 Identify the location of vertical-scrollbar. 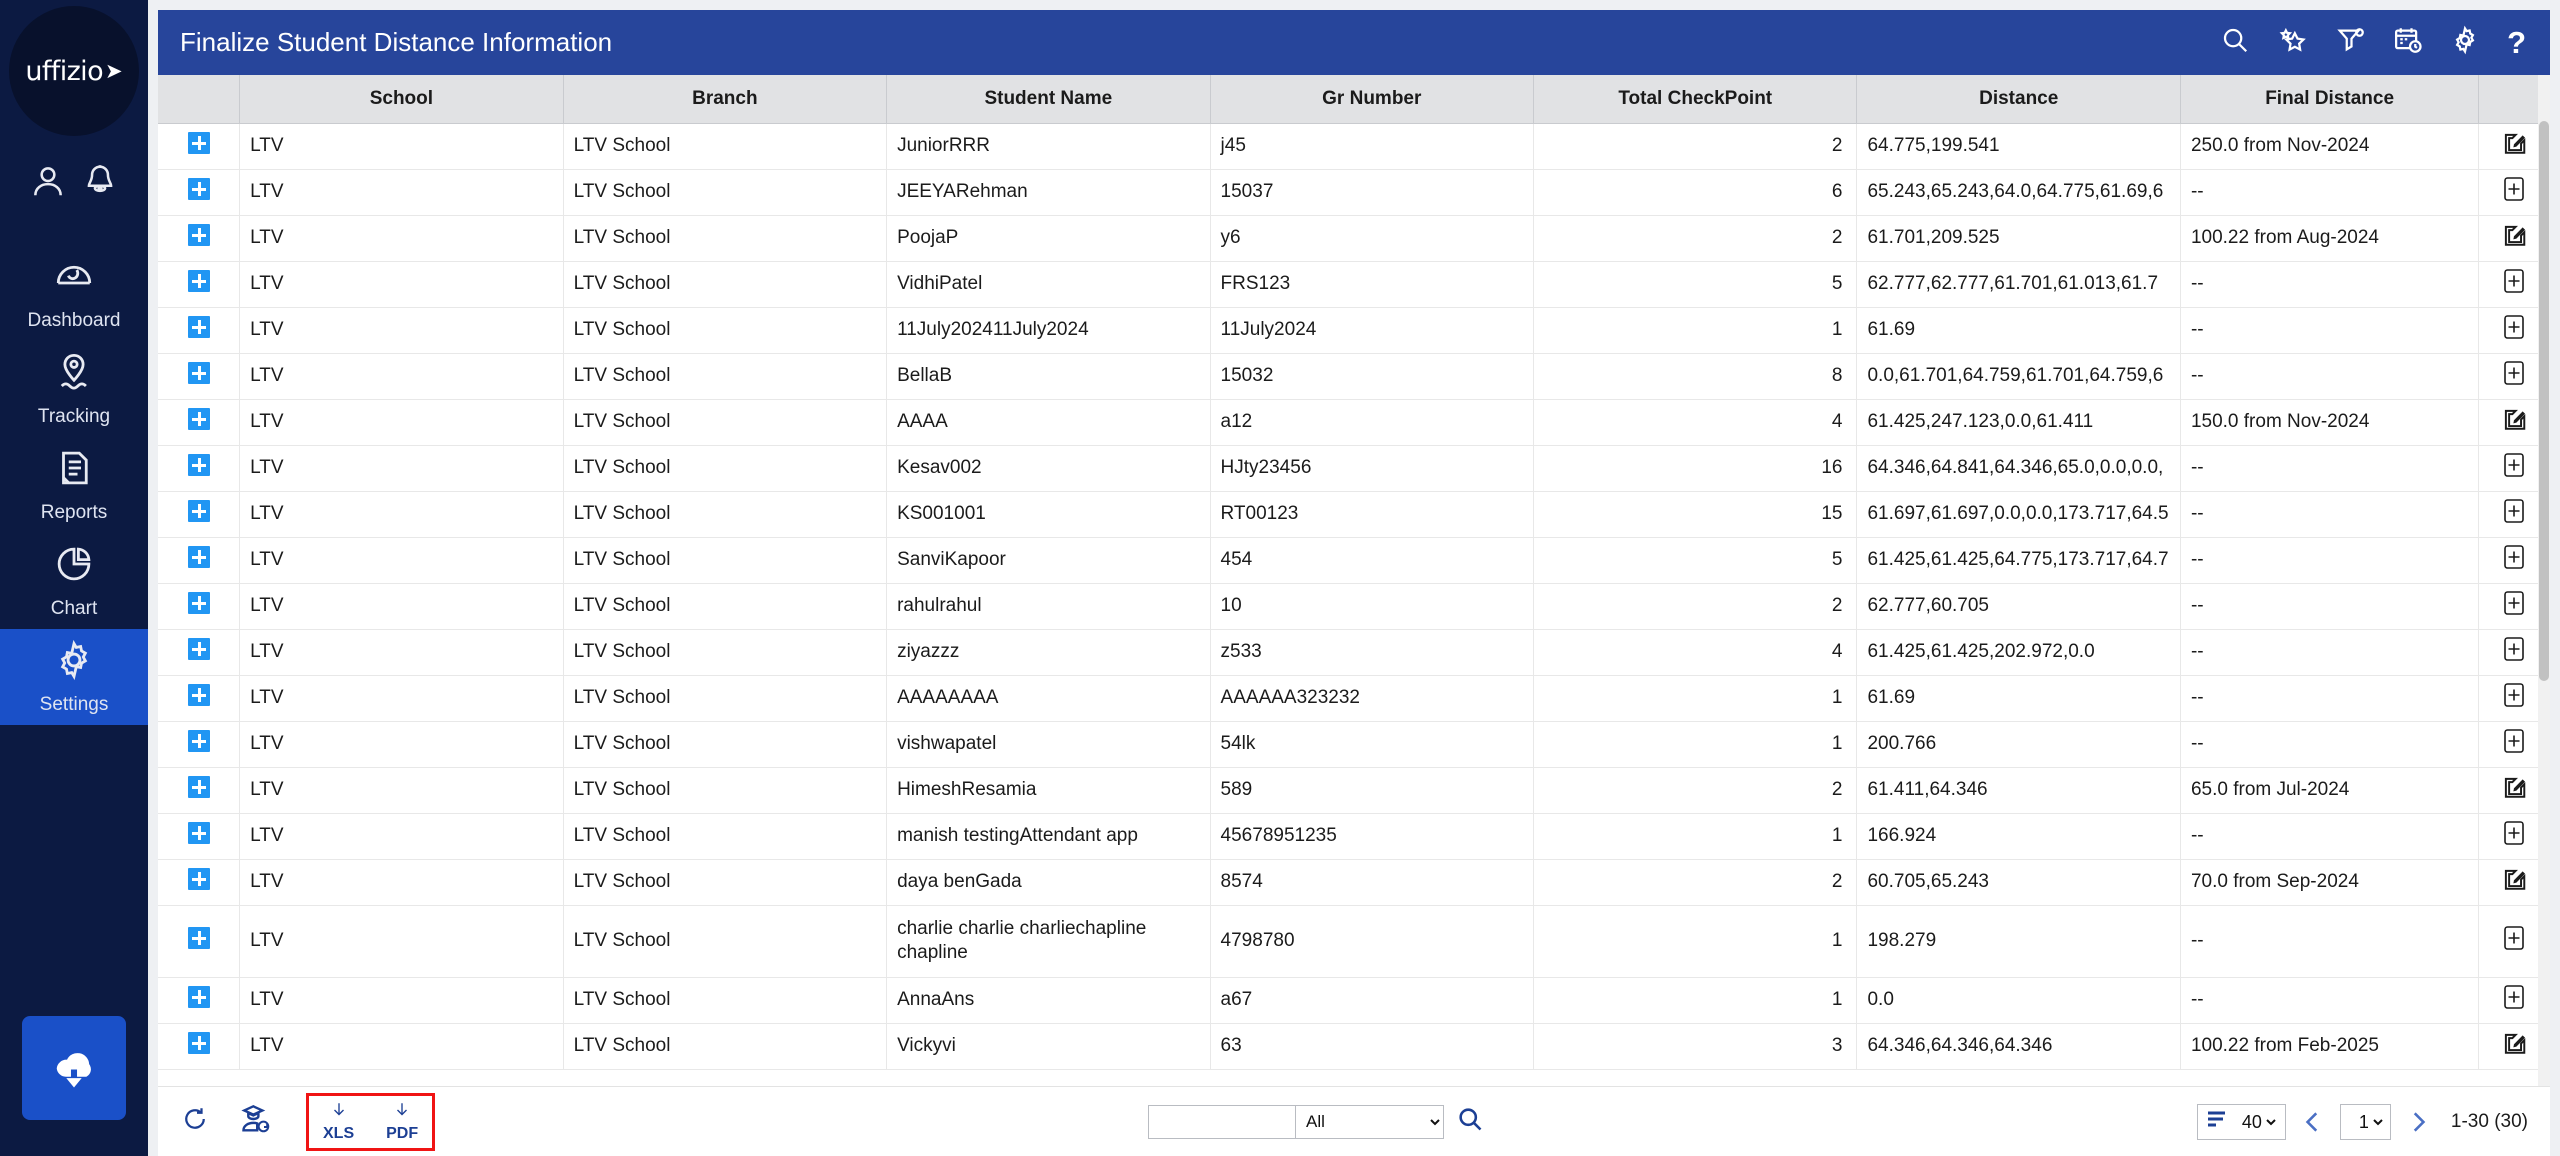
(2544, 580).